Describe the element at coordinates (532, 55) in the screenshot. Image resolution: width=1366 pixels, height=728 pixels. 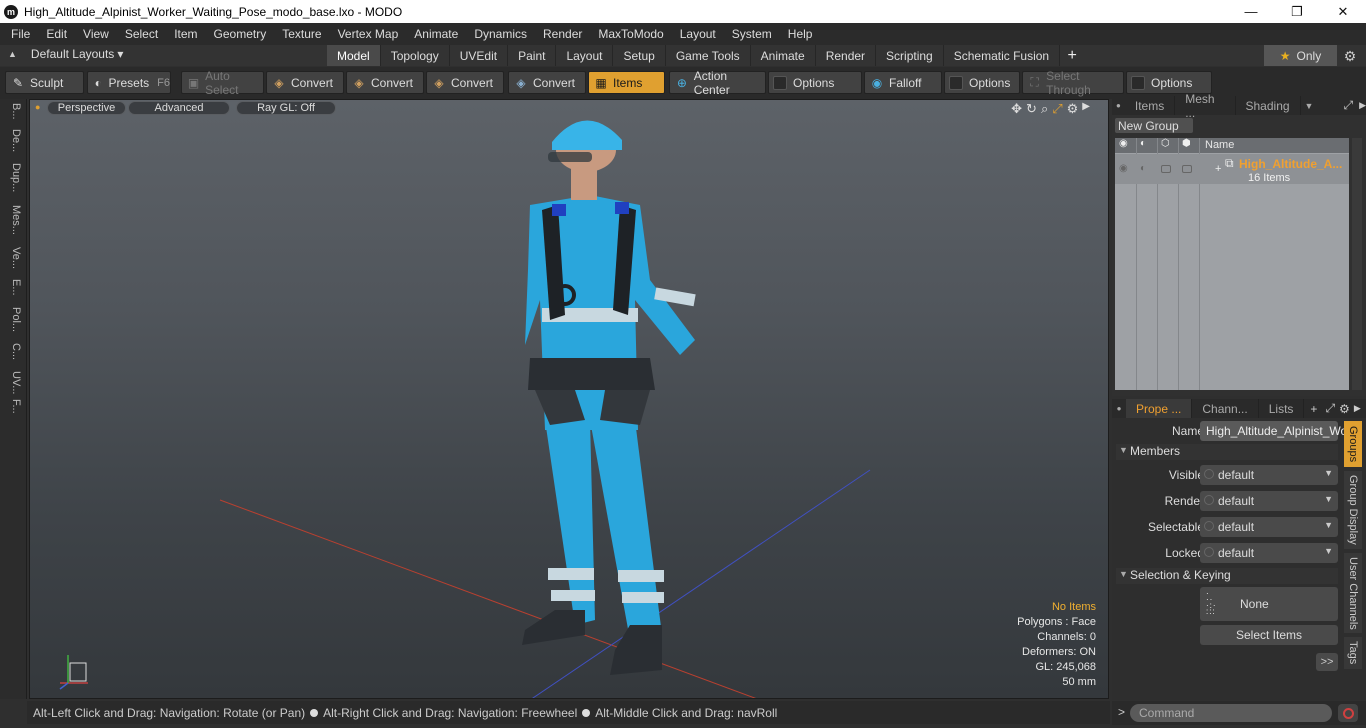
I see `tab-paint: Paint` at that location.